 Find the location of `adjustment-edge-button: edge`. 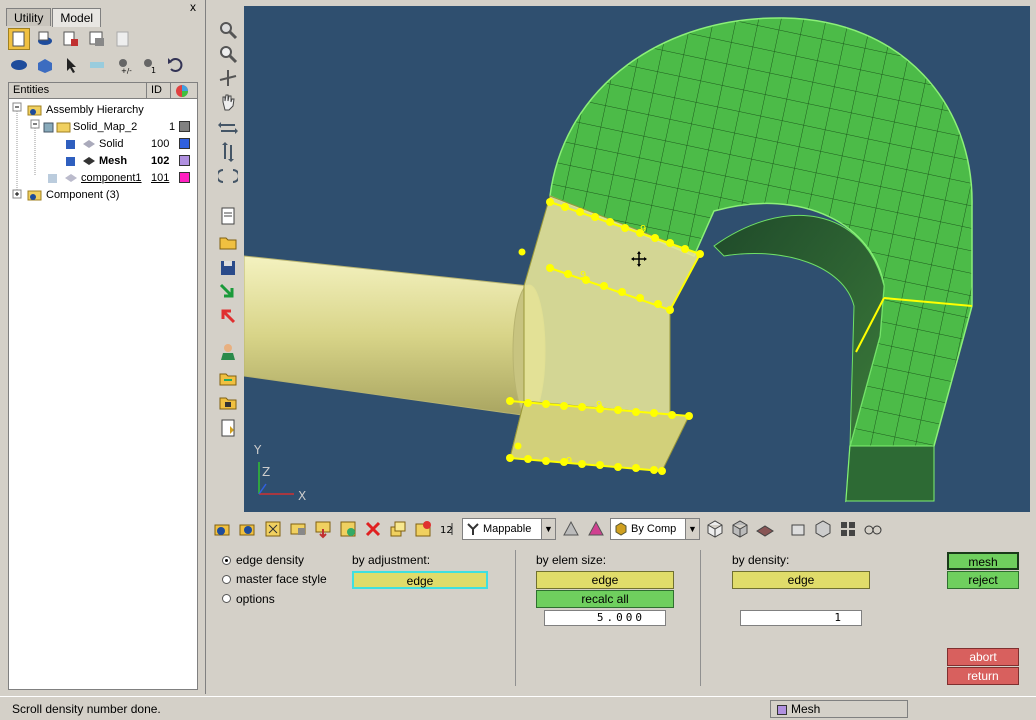

adjustment-edge-button: edge is located at coordinates (420, 580).